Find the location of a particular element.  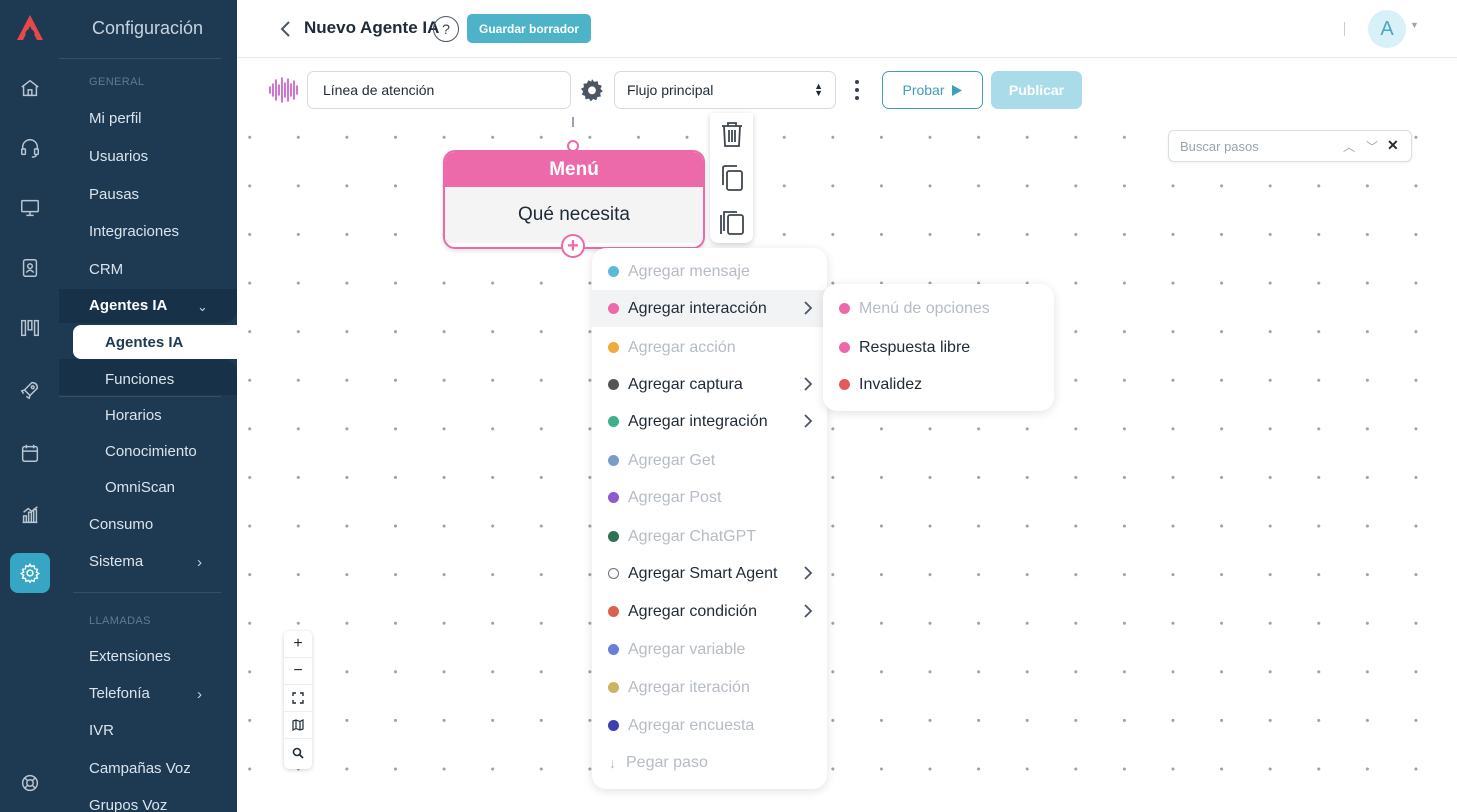

submenu-item-label: Menú de opciones is located at coordinates (924, 308).